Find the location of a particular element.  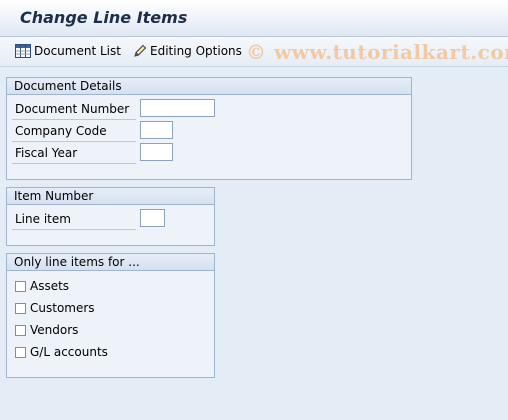

item-number-heading: Item Number is located at coordinates (110, 196).